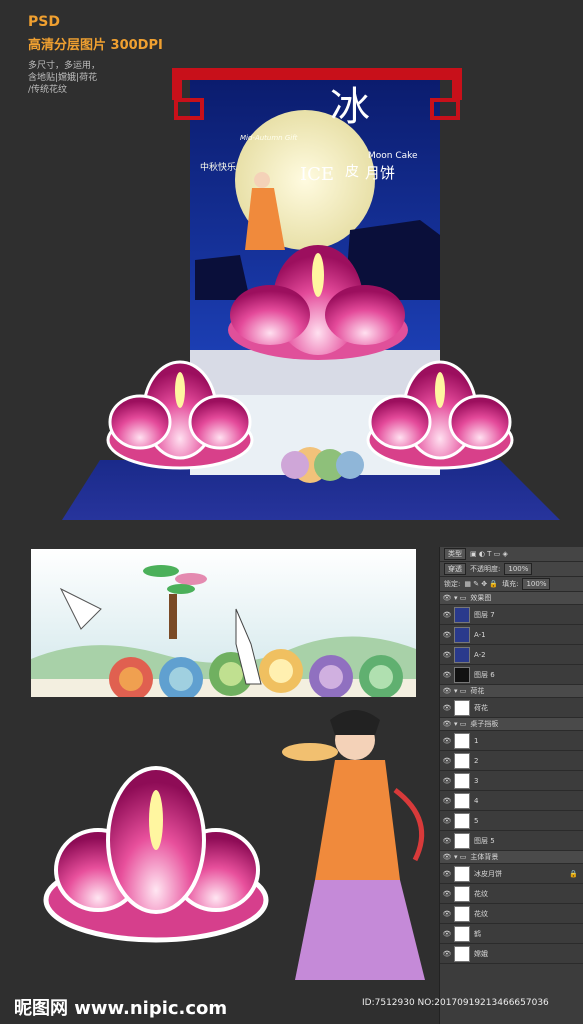 This screenshot has height=1024, width=583. What do you see at coordinates (511, 635) in the screenshot?
I see `layer-row: 👁 A-1` at bounding box center [511, 635].